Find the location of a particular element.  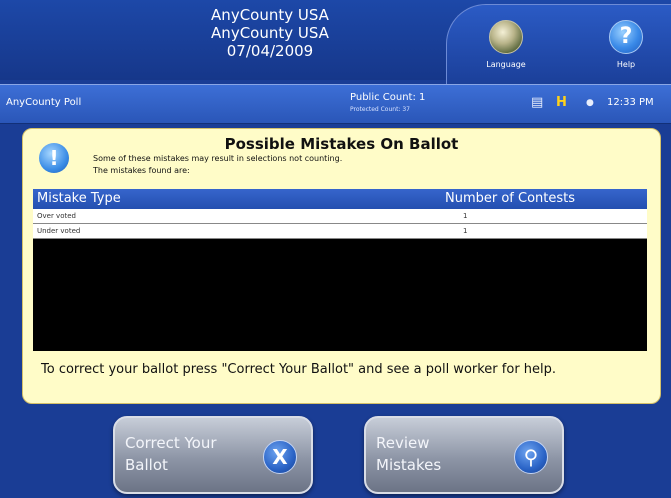

review-mistakes-label-line-2: Mistakes is located at coordinates (409, 465).